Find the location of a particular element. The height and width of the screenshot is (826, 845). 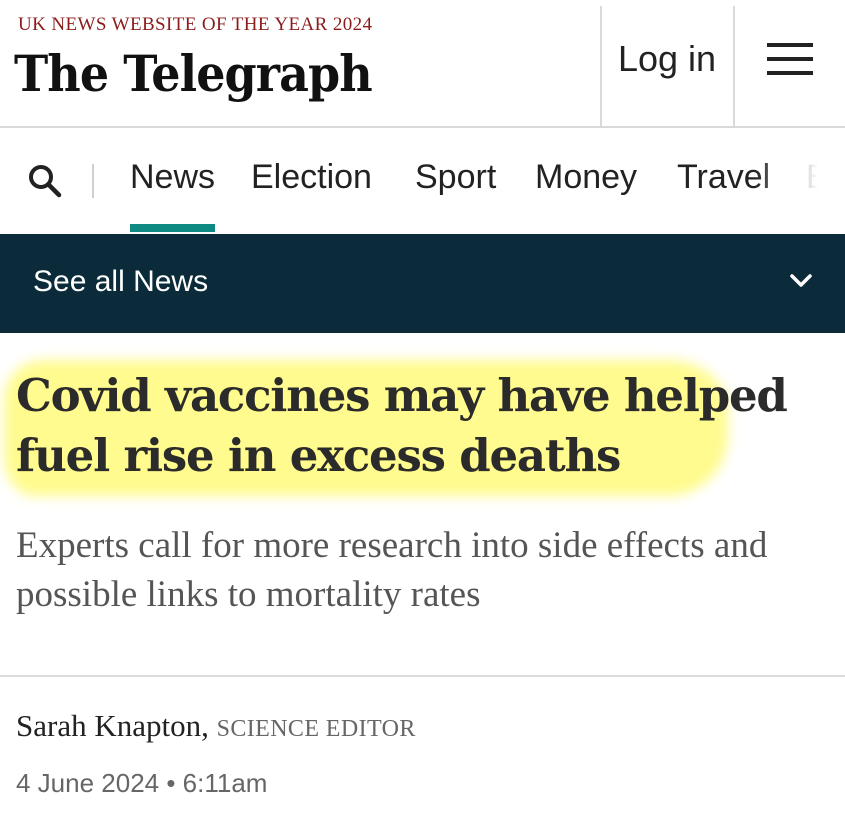

search-button is located at coordinates (45, 181).